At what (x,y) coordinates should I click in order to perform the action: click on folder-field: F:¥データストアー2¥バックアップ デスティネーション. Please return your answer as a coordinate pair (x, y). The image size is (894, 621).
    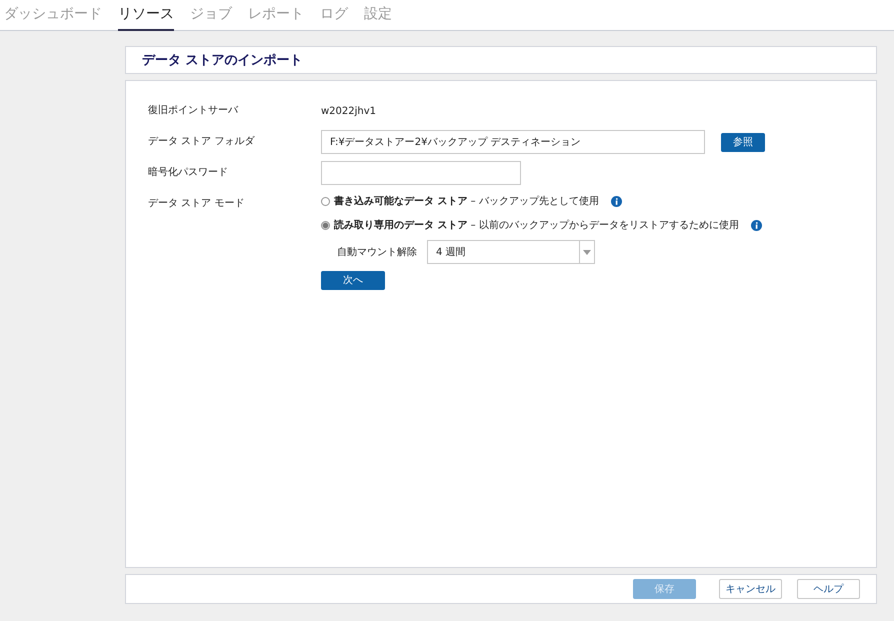
    Looking at the image, I should click on (513, 142).